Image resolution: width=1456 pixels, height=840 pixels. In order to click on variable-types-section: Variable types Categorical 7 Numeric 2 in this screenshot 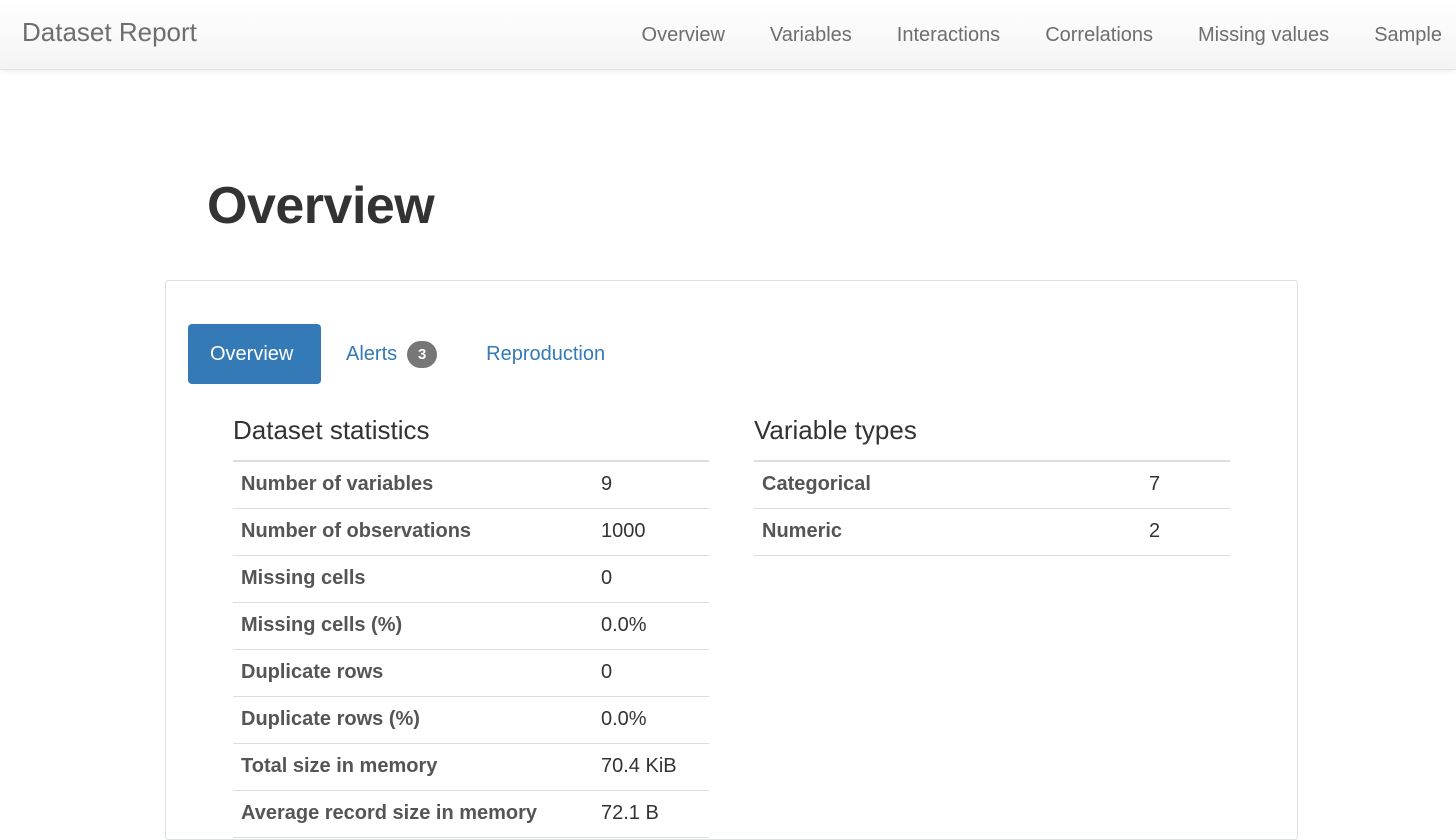, I will do `click(992, 485)`.